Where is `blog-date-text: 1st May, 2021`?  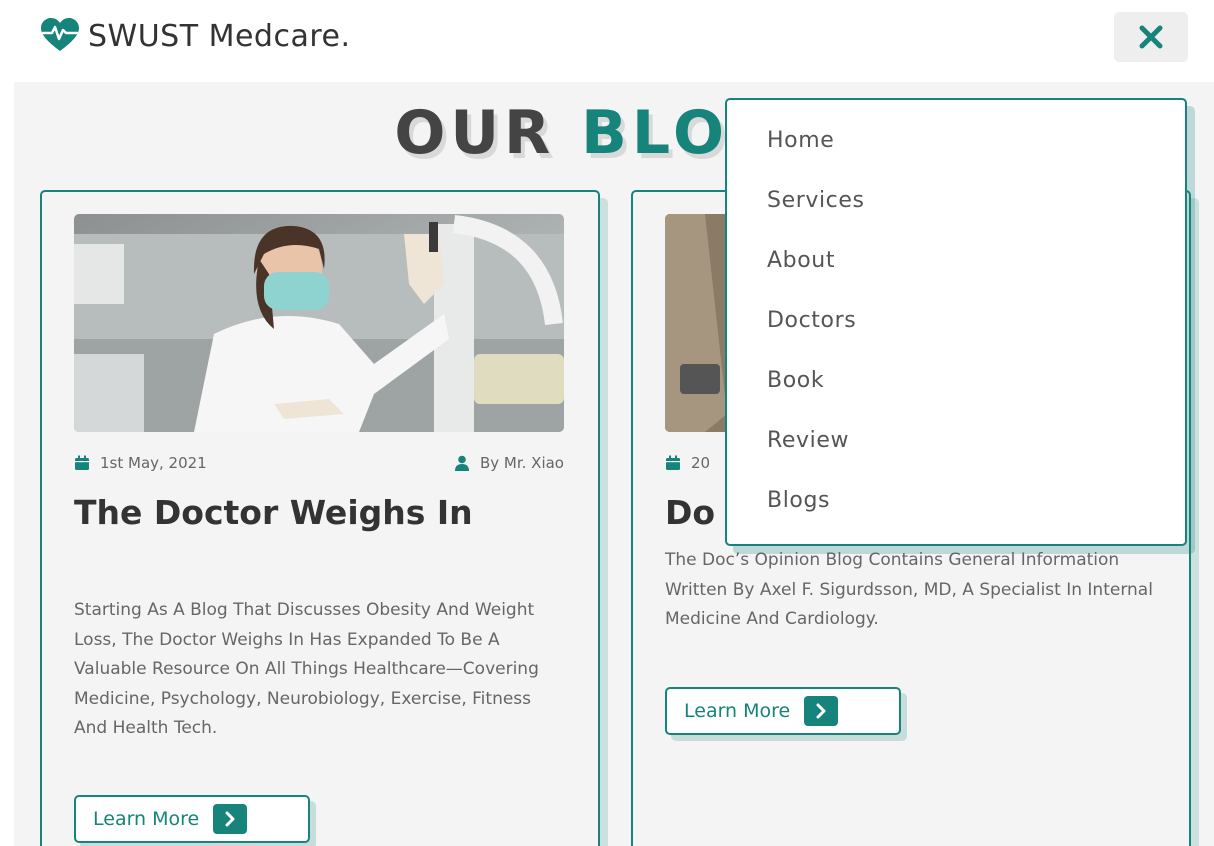
blog-date-text: 1st May, 2021 is located at coordinates (153, 463).